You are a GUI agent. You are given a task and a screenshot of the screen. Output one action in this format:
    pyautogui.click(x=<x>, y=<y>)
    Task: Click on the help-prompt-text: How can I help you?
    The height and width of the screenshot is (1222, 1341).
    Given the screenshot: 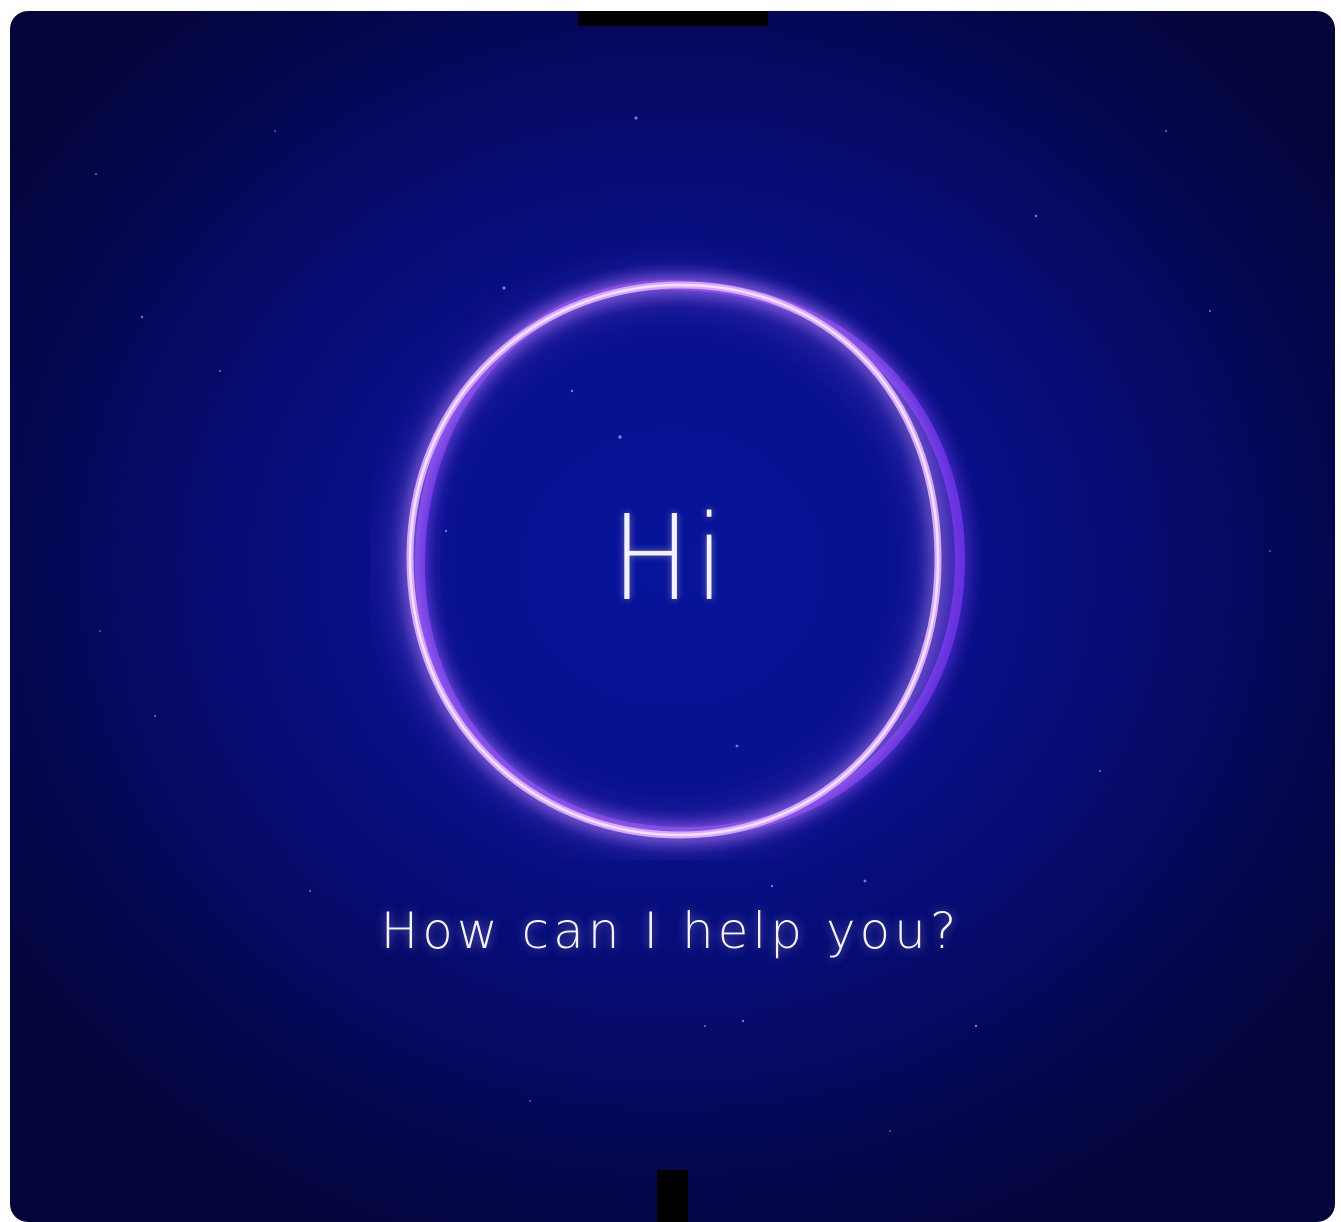 What is the action you would take?
    pyautogui.click(x=670, y=931)
    